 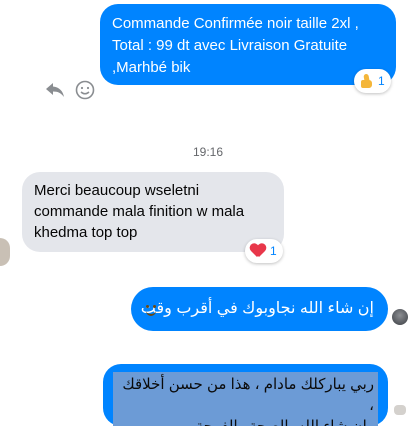 I want to click on smiley-icon, so click(x=85, y=90).